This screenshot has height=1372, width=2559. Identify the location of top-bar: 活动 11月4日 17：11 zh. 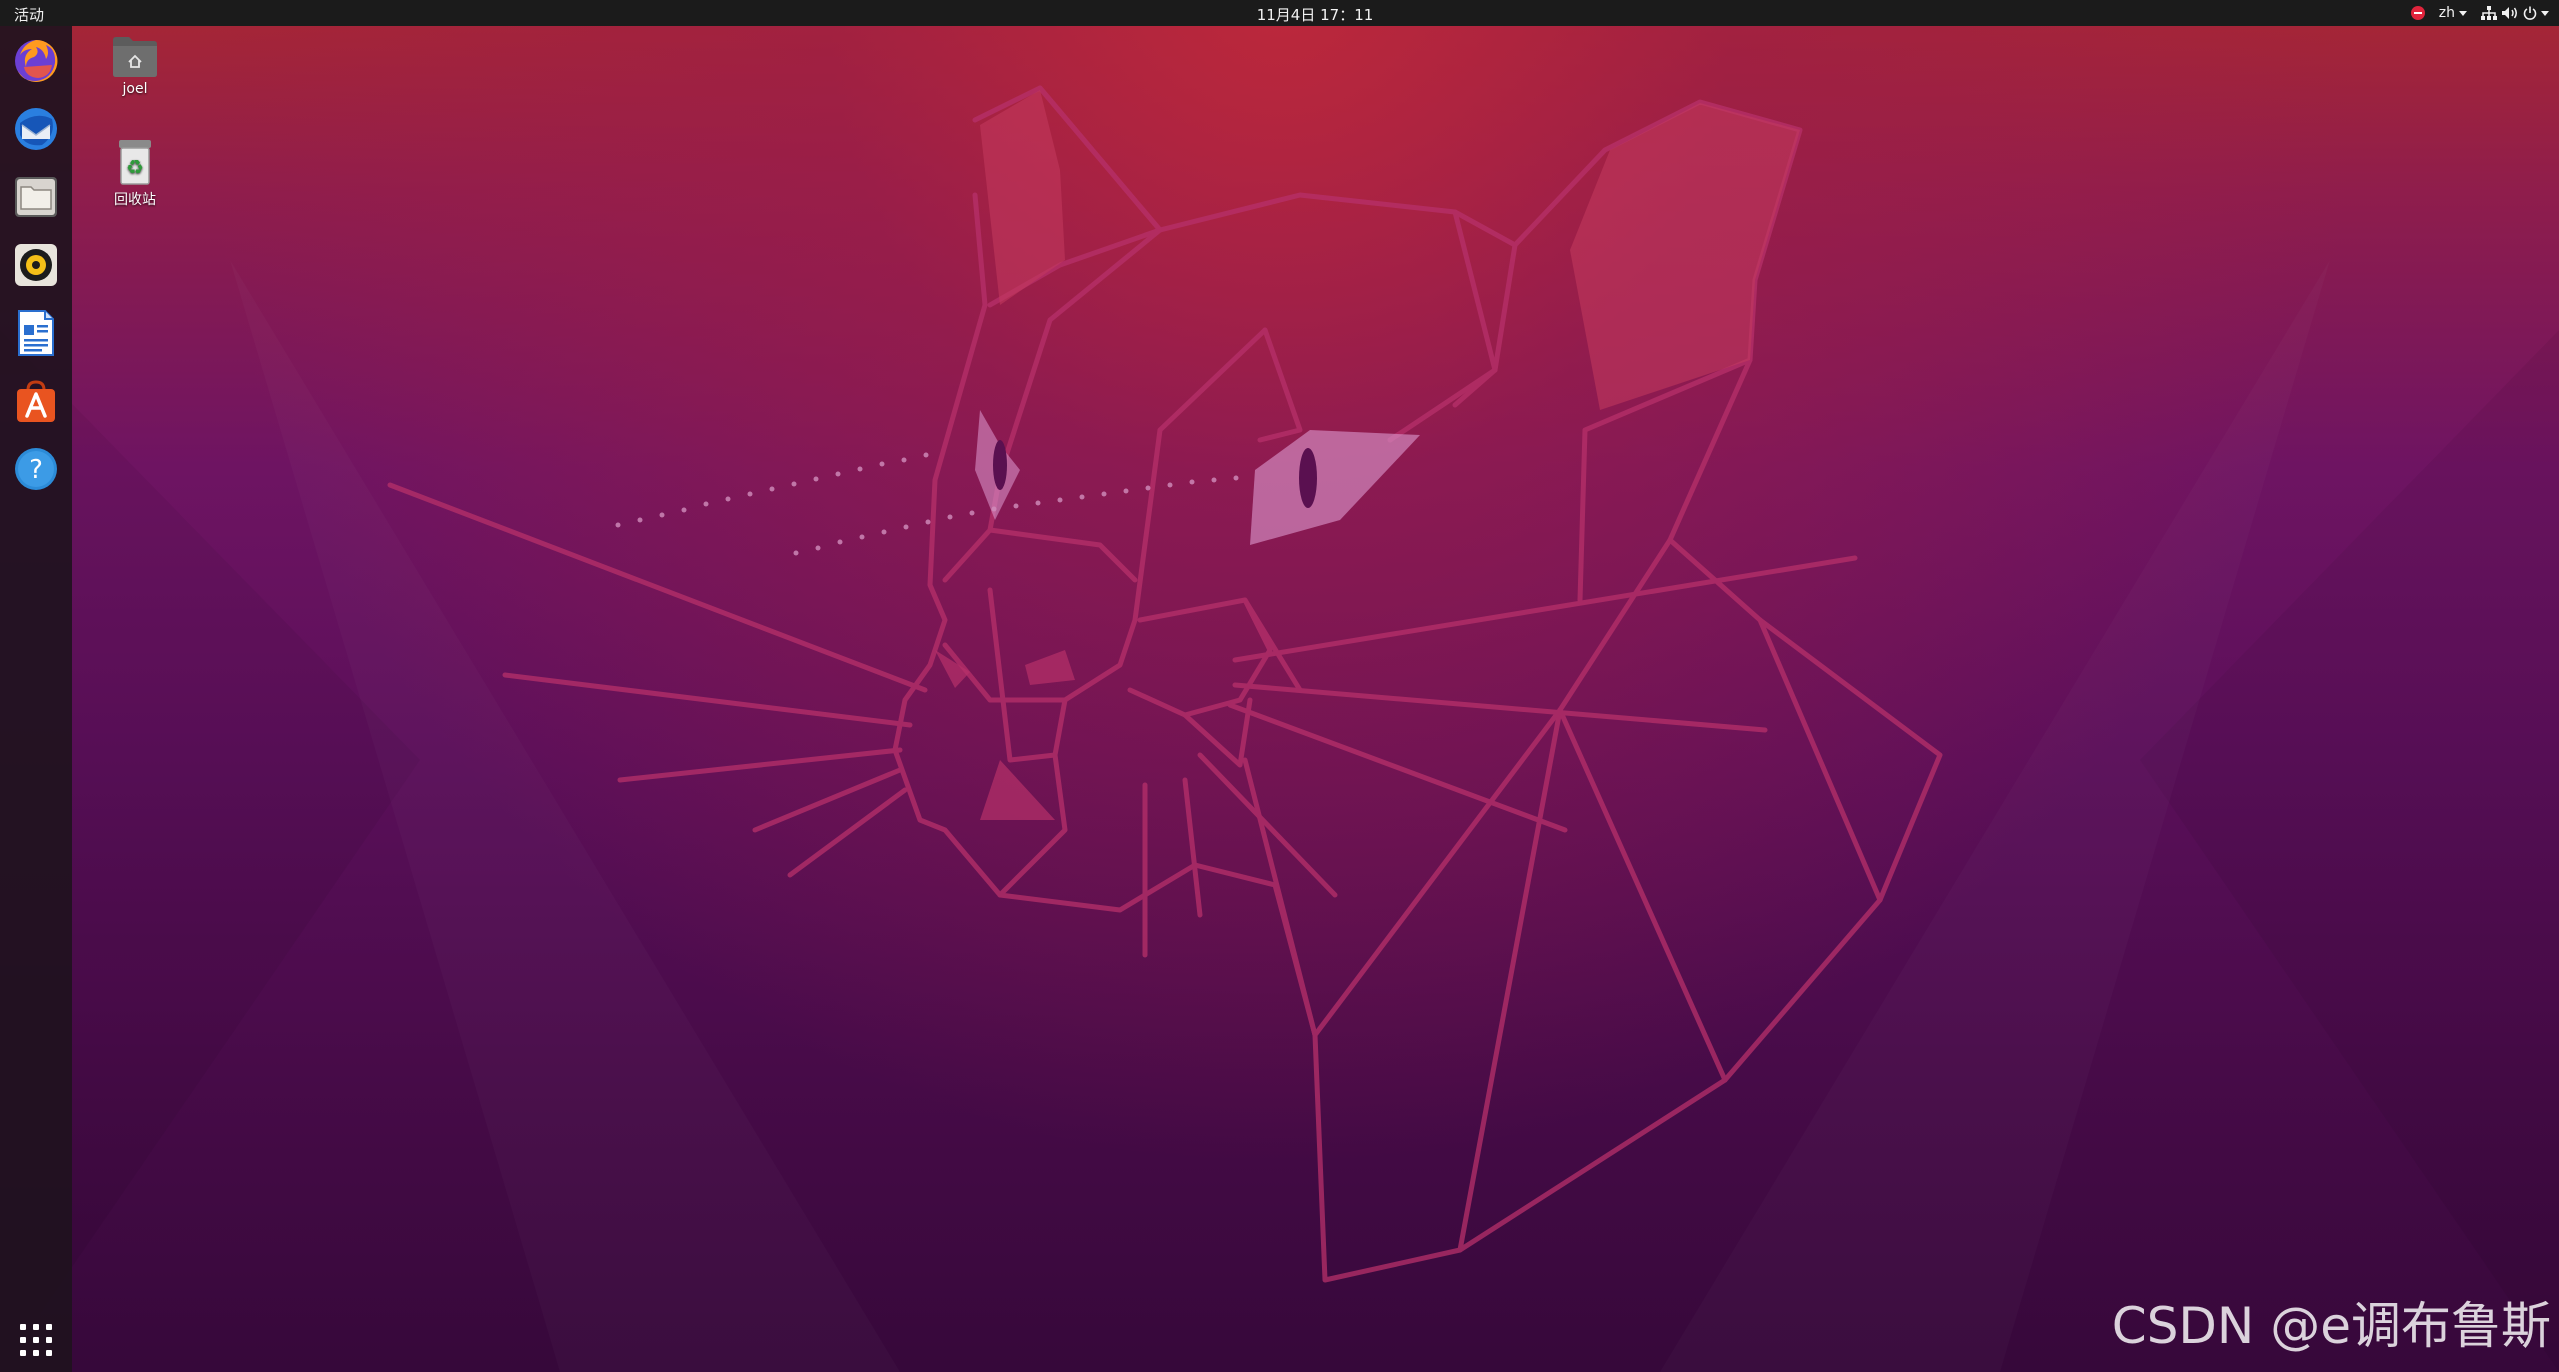
(1279, 13).